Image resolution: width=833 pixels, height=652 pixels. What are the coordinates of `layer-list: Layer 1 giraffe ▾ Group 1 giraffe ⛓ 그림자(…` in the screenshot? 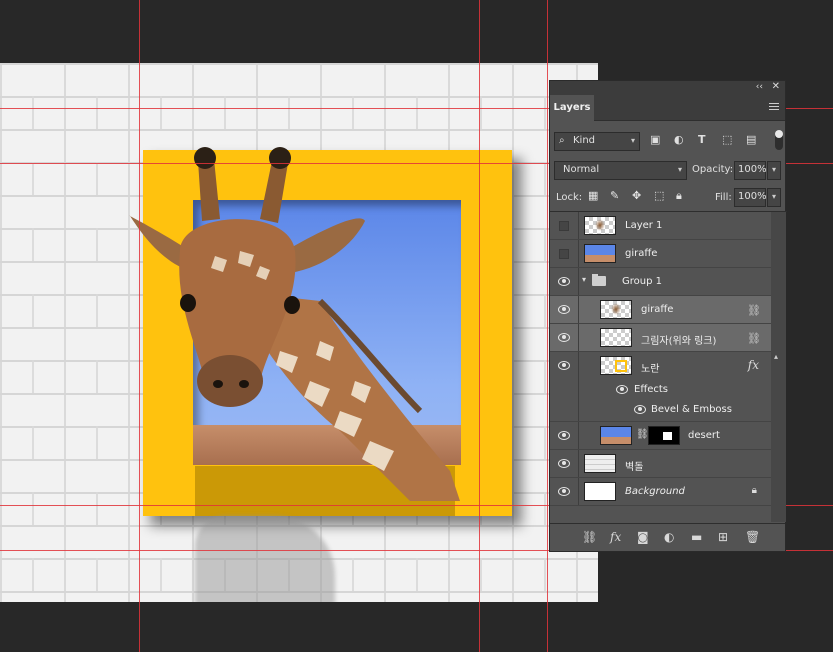 It's located at (660, 359).